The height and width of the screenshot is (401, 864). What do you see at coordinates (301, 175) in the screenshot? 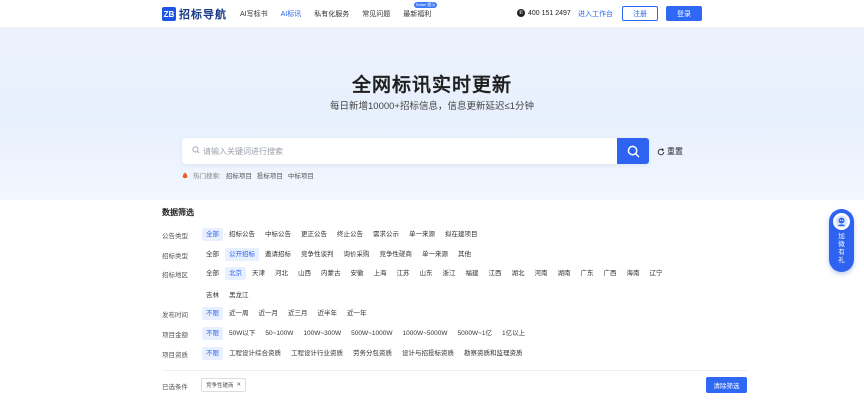
I see `hot-item: 中标项目` at bounding box center [301, 175].